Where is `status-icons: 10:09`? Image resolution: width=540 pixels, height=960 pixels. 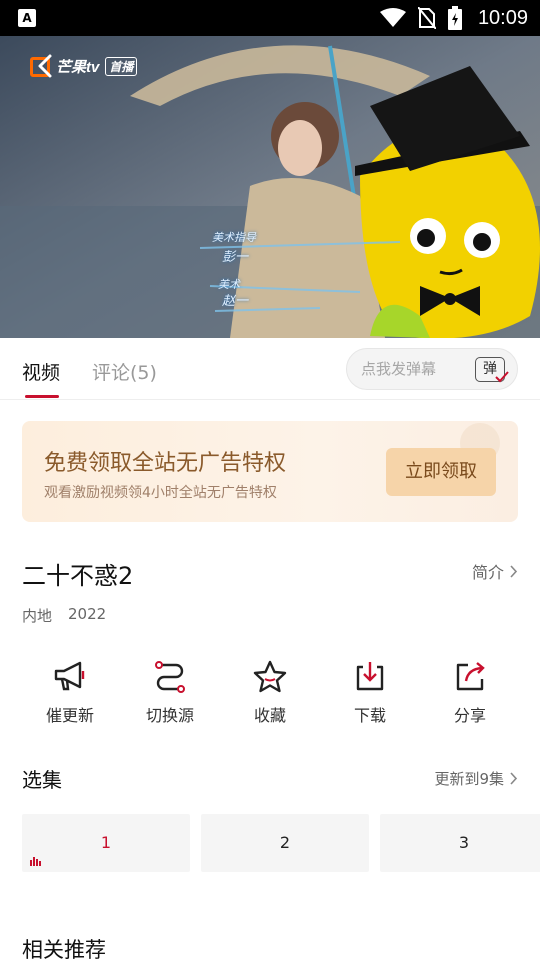
status-icons: 10:09 is located at coordinates (453, 18).